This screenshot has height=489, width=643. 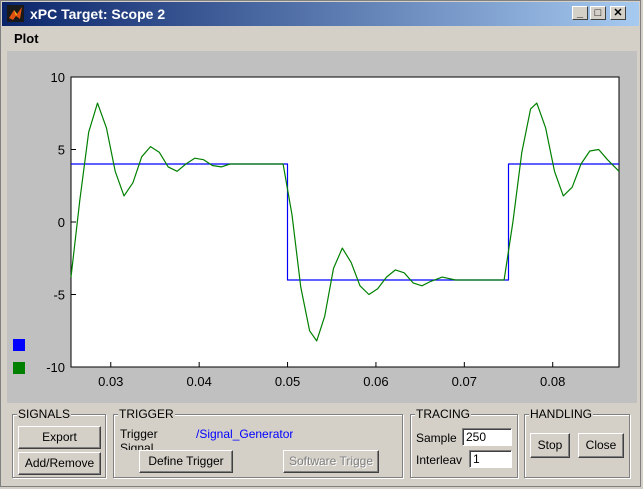 I want to click on close-window-button: ✕, so click(x=618, y=13).